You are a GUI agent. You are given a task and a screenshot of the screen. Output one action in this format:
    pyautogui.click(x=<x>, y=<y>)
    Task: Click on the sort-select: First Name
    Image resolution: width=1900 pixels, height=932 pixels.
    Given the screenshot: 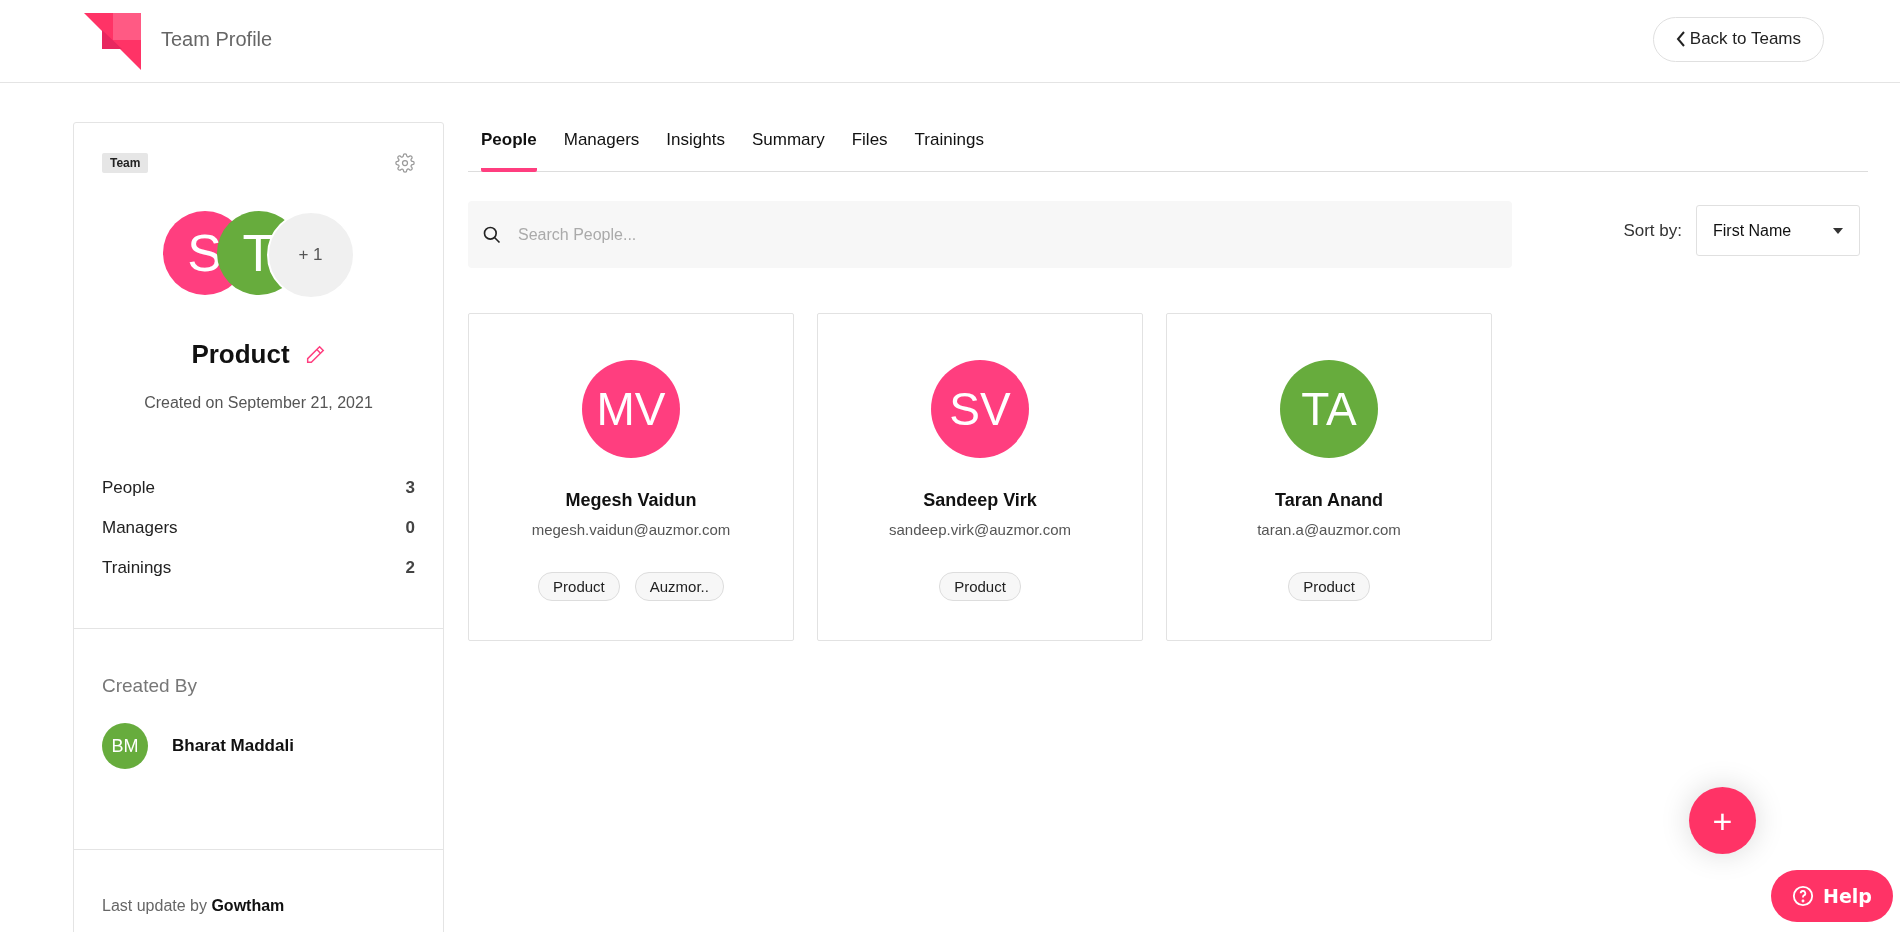 What is the action you would take?
    pyautogui.click(x=1778, y=230)
    